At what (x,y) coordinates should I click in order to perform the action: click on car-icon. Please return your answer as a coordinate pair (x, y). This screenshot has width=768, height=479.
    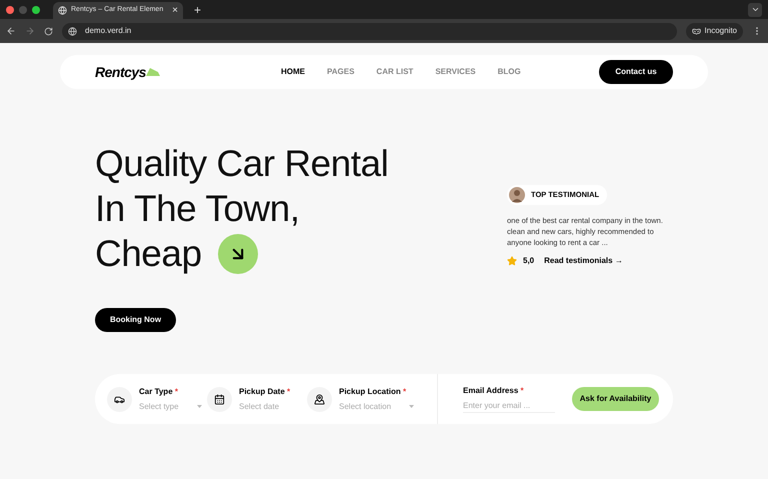
    Looking at the image, I should click on (119, 399).